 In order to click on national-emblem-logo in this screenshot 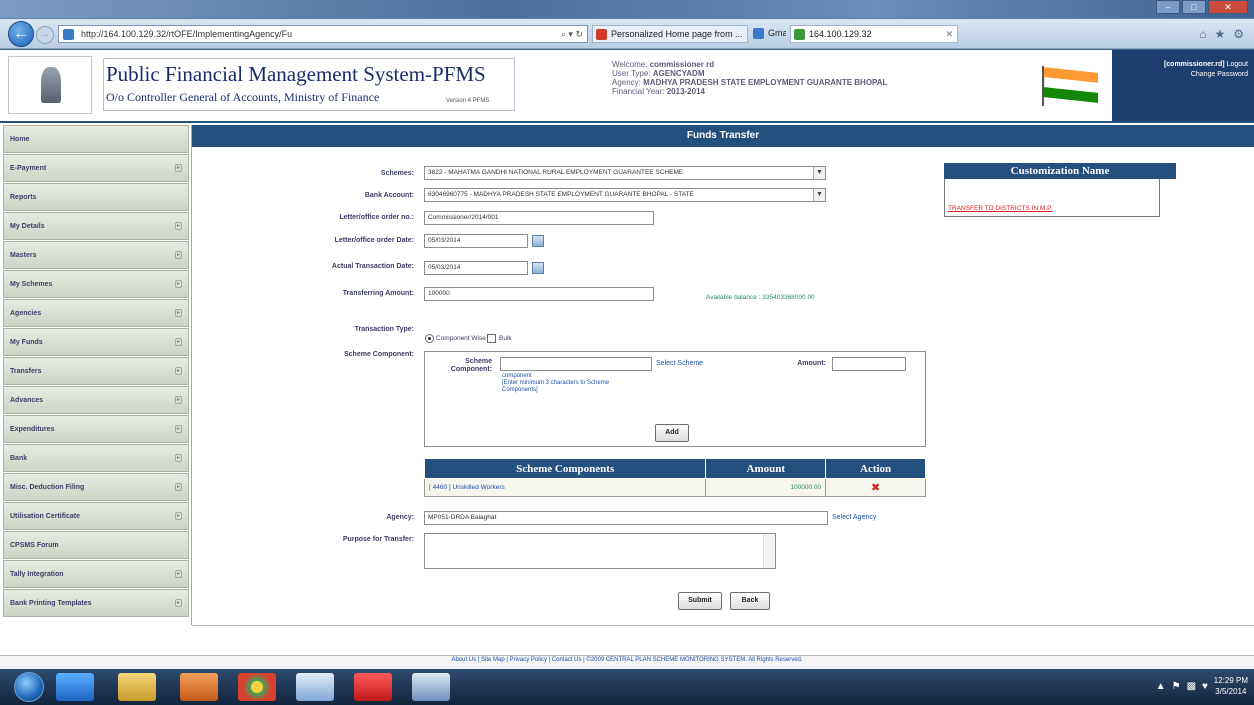, I will do `click(50, 85)`.